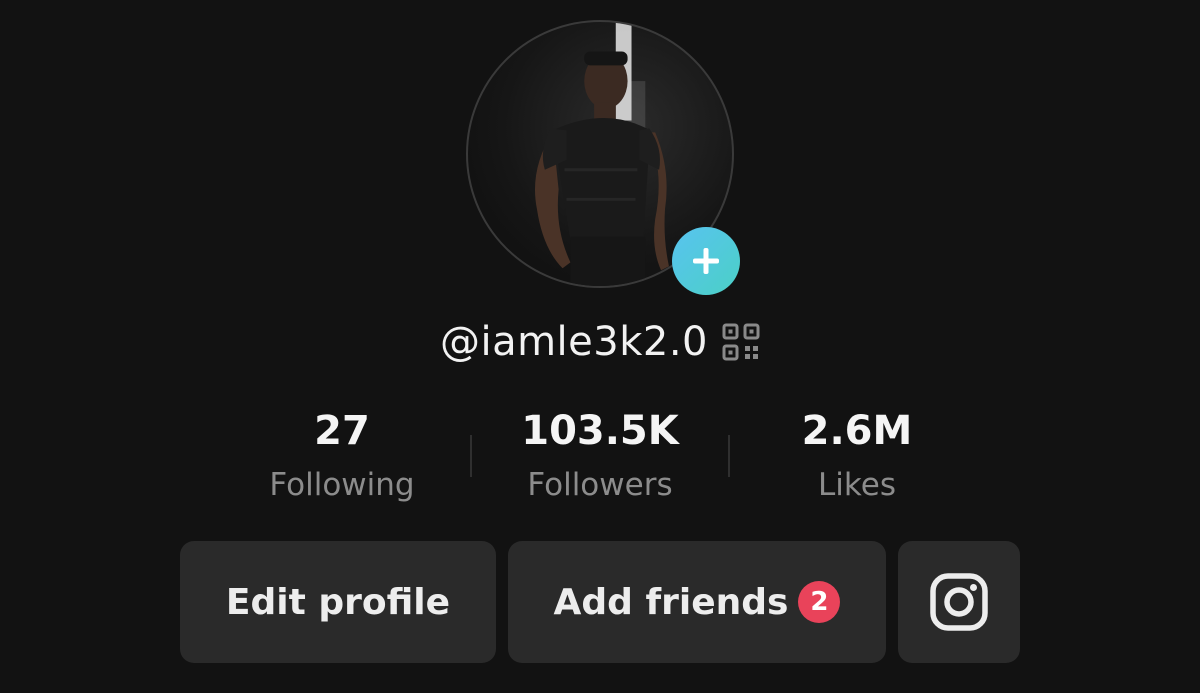 Image resolution: width=1200 pixels, height=693 pixels. Describe the element at coordinates (603, 157) in the screenshot. I see `avatar-container` at that location.